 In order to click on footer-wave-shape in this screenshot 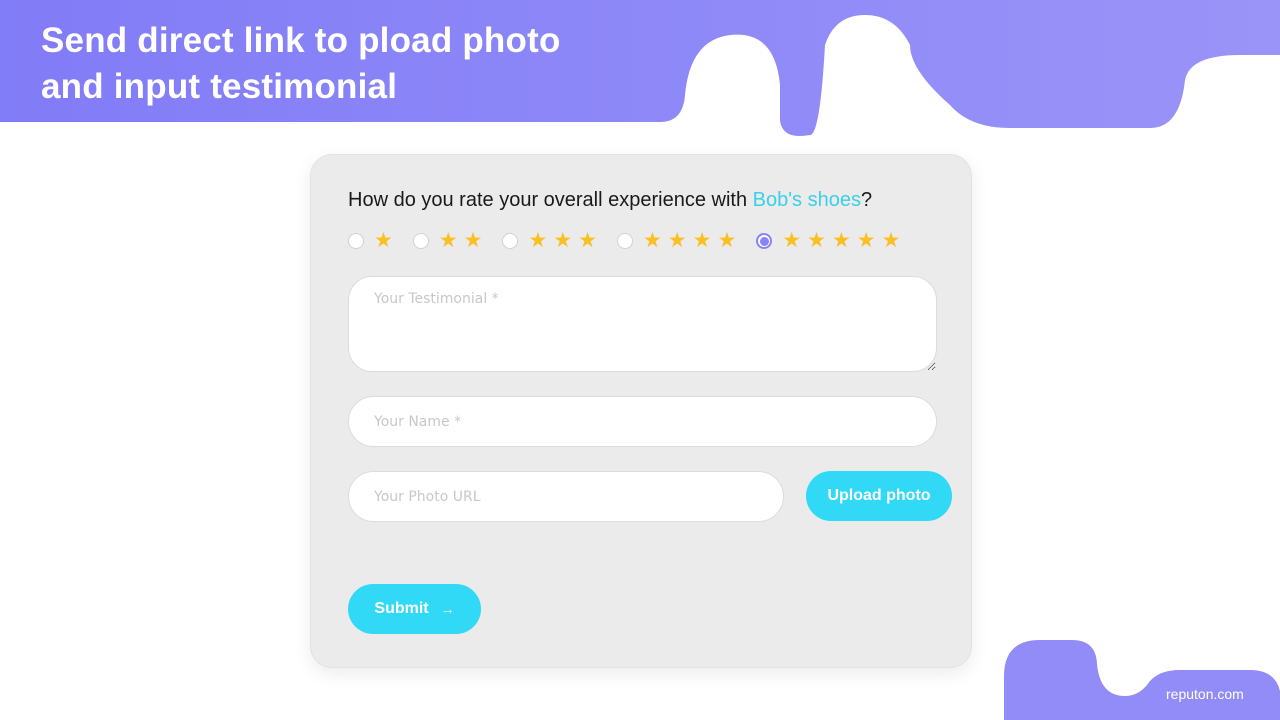, I will do `click(1142, 680)`.